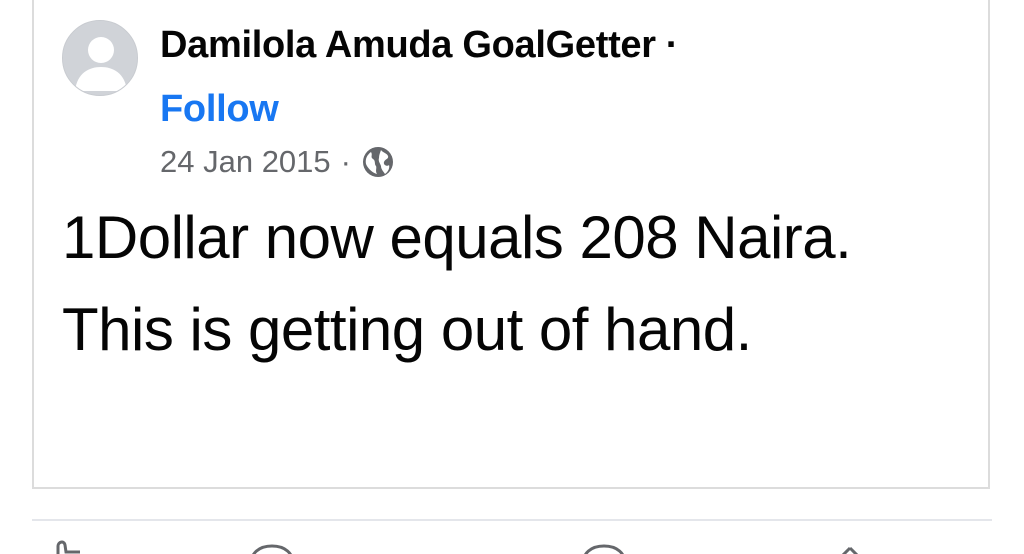 This screenshot has height=554, width=1024. I want to click on avatar, so click(100, 58).